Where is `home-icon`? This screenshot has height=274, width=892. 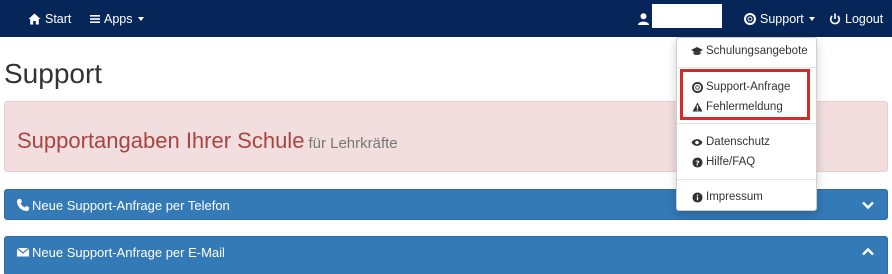 home-icon is located at coordinates (34, 19).